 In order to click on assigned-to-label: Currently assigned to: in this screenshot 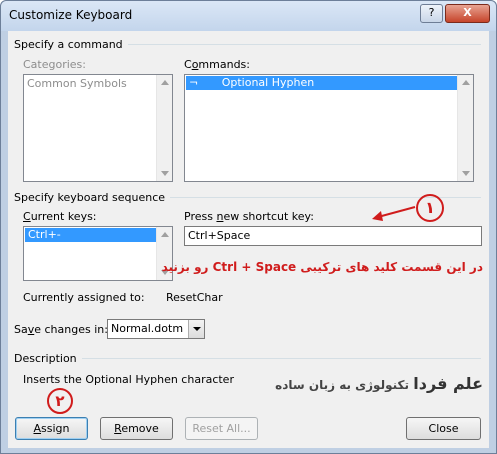, I will do `click(84, 297)`.